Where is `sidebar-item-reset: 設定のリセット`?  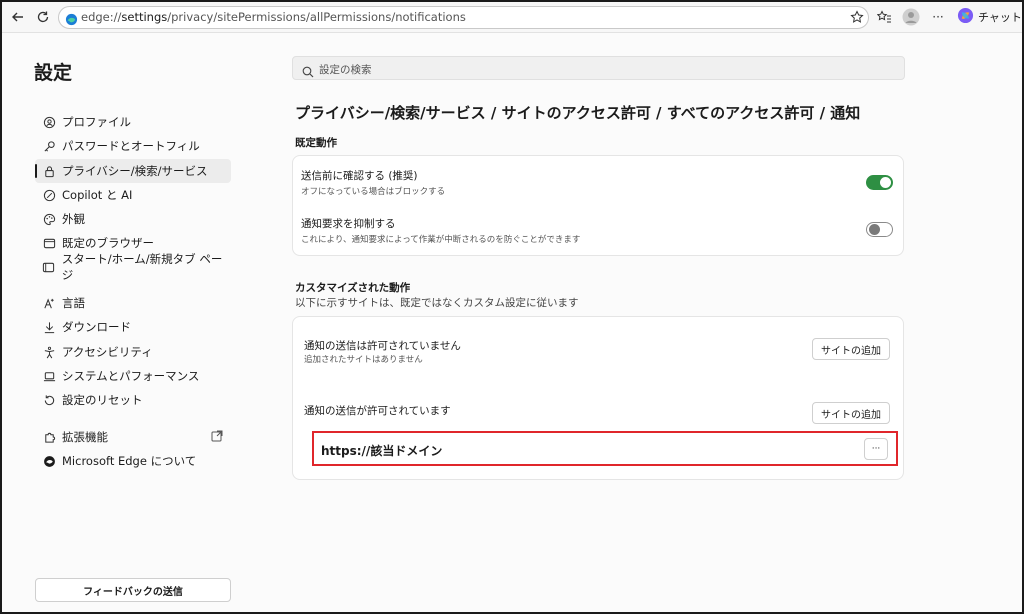 sidebar-item-reset: 設定のリセット is located at coordinates (133, 400).